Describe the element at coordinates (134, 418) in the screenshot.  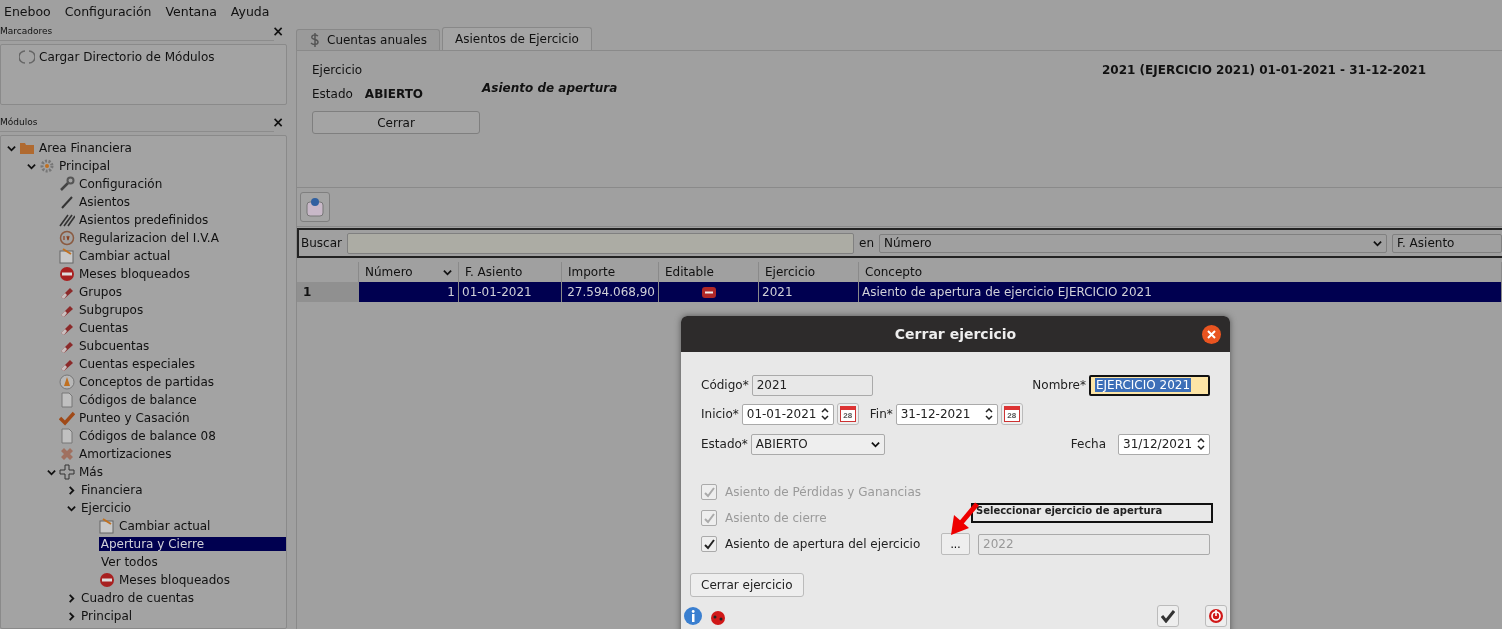
I see `tree-item: Punteo y Casación` at that location.